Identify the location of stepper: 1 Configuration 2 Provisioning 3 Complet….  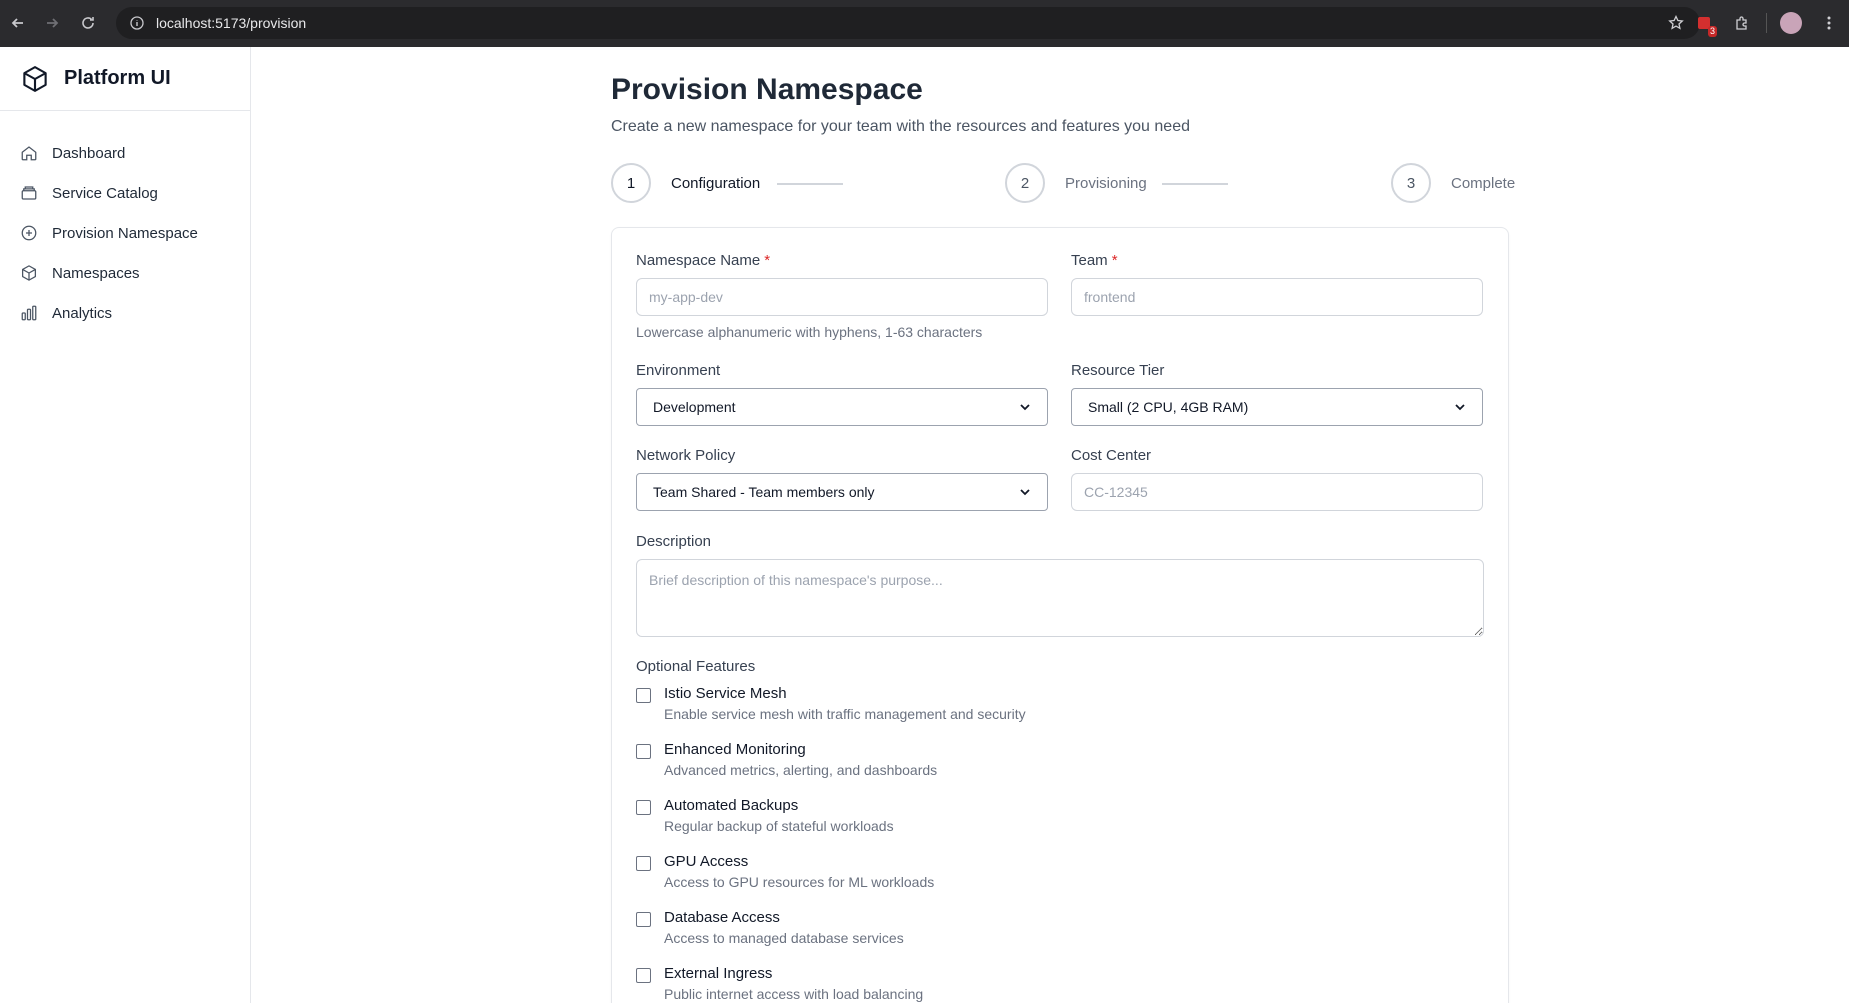
(1063, 185).